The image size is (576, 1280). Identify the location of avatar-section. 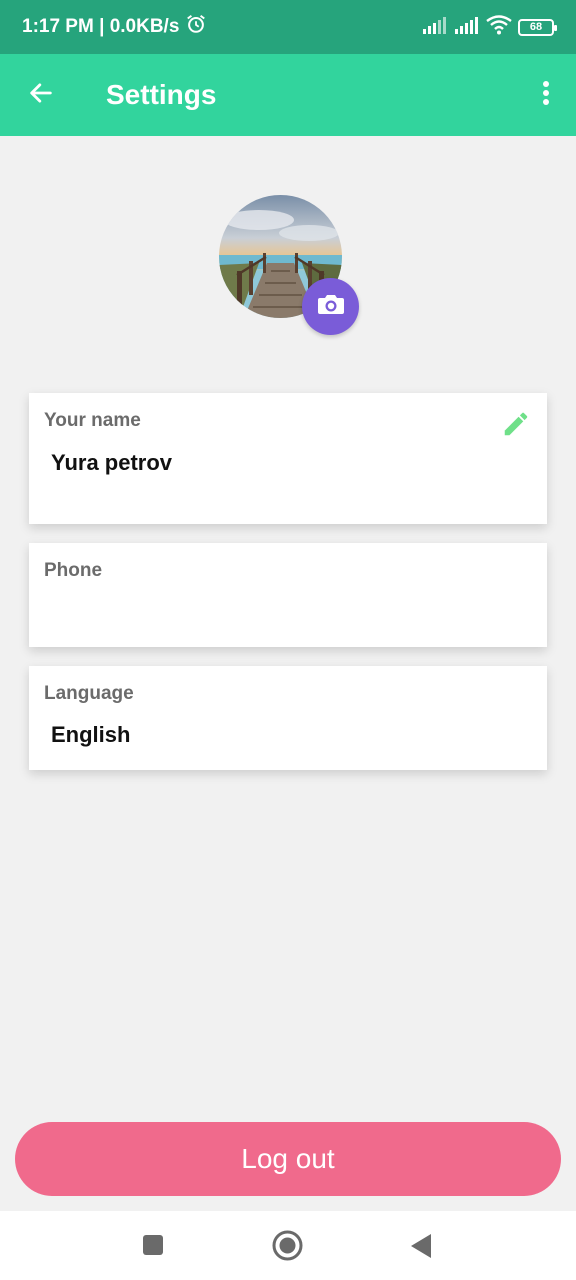
(289, 265).